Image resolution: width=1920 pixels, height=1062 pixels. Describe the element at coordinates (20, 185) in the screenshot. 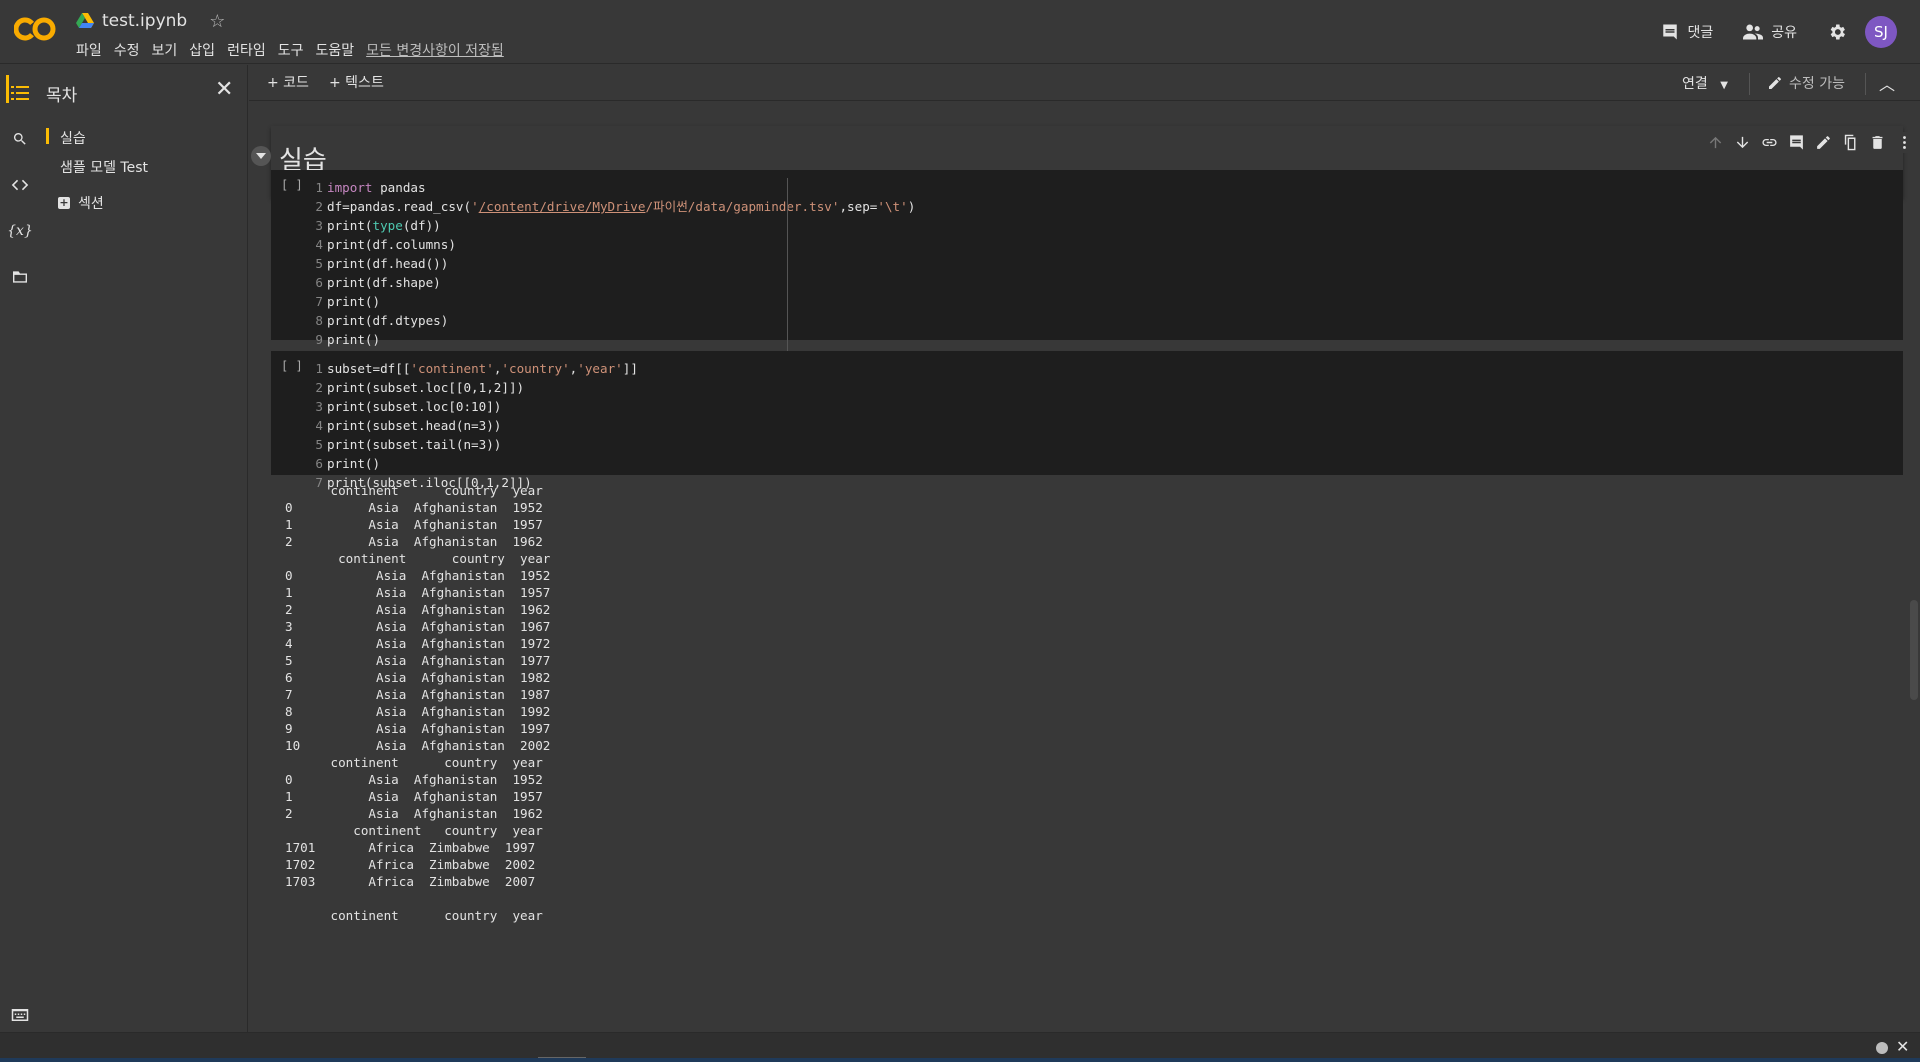

I see `code-snippets-icon` at that location.